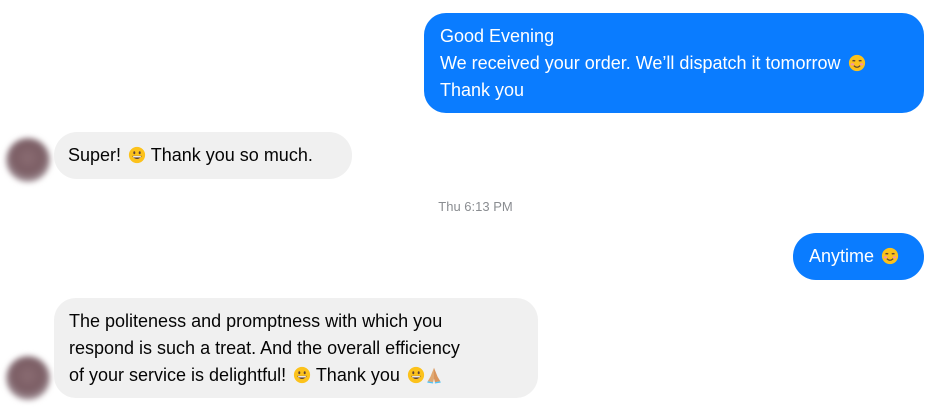 Image resolution: width=951 pixels, height=414 pixels. Describe the element at coordinates (497, 36) in the screenshot. I see `message-line: Good Evening` at that location.